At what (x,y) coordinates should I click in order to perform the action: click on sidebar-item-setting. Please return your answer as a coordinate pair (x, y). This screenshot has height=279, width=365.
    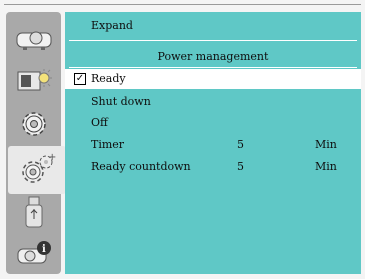
    Looking at the image, I should click on (34, 124).